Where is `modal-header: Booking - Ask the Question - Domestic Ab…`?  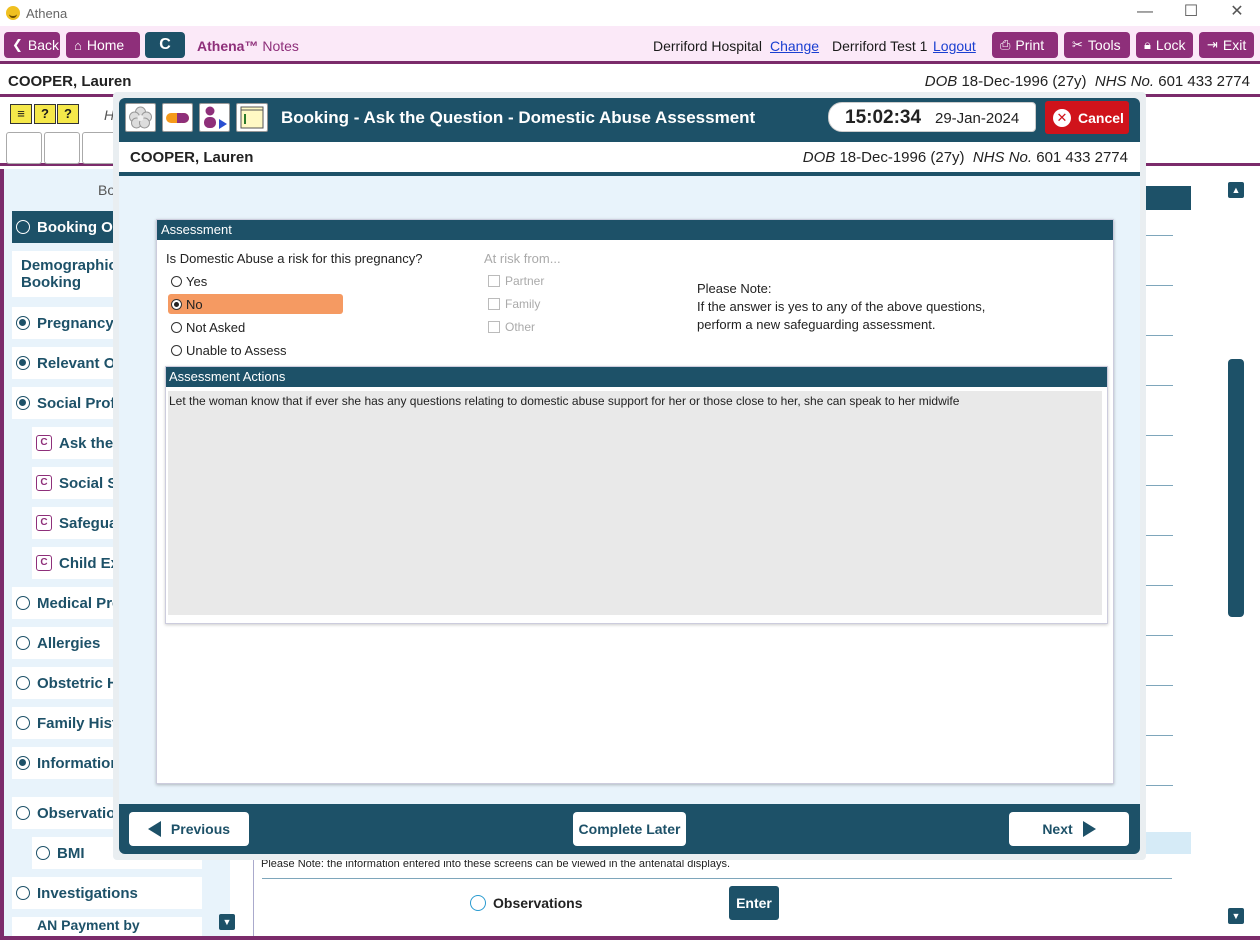
modal-header: Booking - Ask the Question - Domestic Ab… is located at coordinates (629, 118).